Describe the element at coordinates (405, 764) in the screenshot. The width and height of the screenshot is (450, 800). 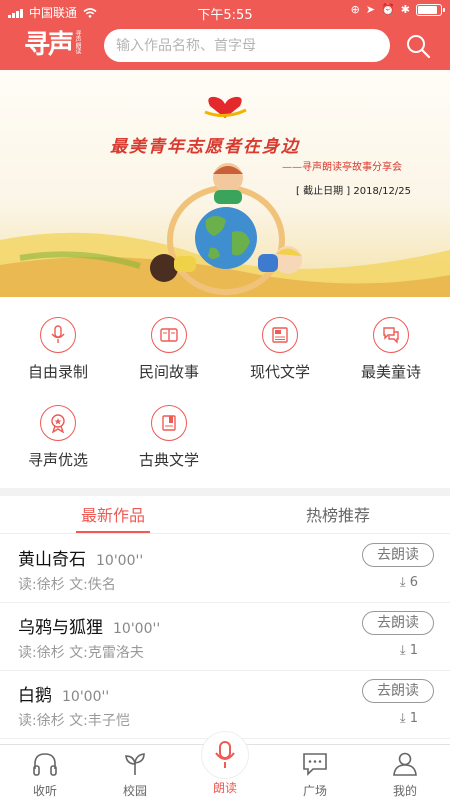
I see `user-icon` at that location.